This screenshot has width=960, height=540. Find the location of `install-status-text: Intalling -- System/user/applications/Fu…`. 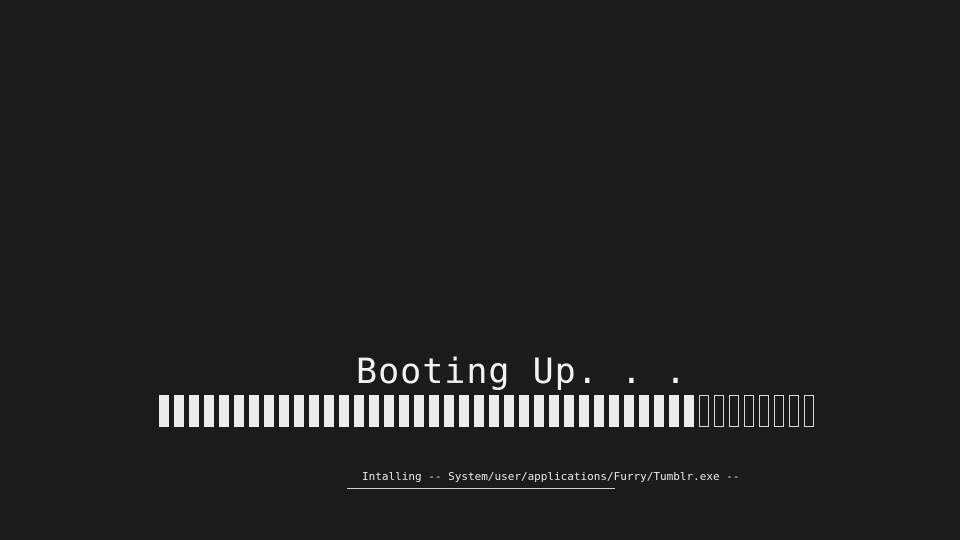

install-status-text: Intalling -- System/user/applications/Fu… is located at coordinates (551, 476).